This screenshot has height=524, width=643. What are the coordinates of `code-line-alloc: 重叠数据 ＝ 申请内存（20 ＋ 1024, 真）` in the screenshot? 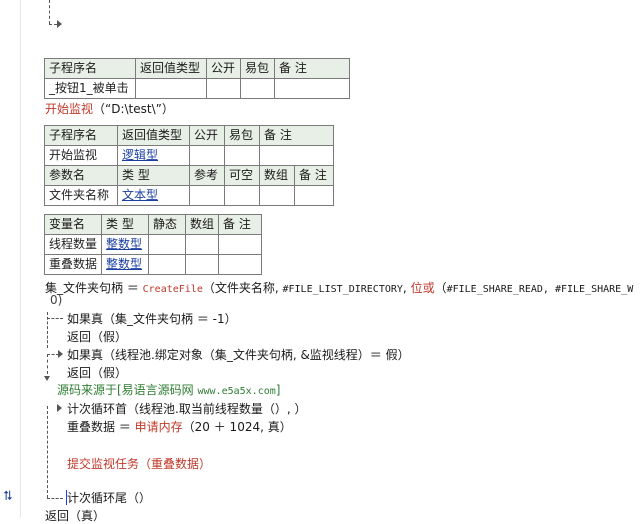 It's located at (179, 427).